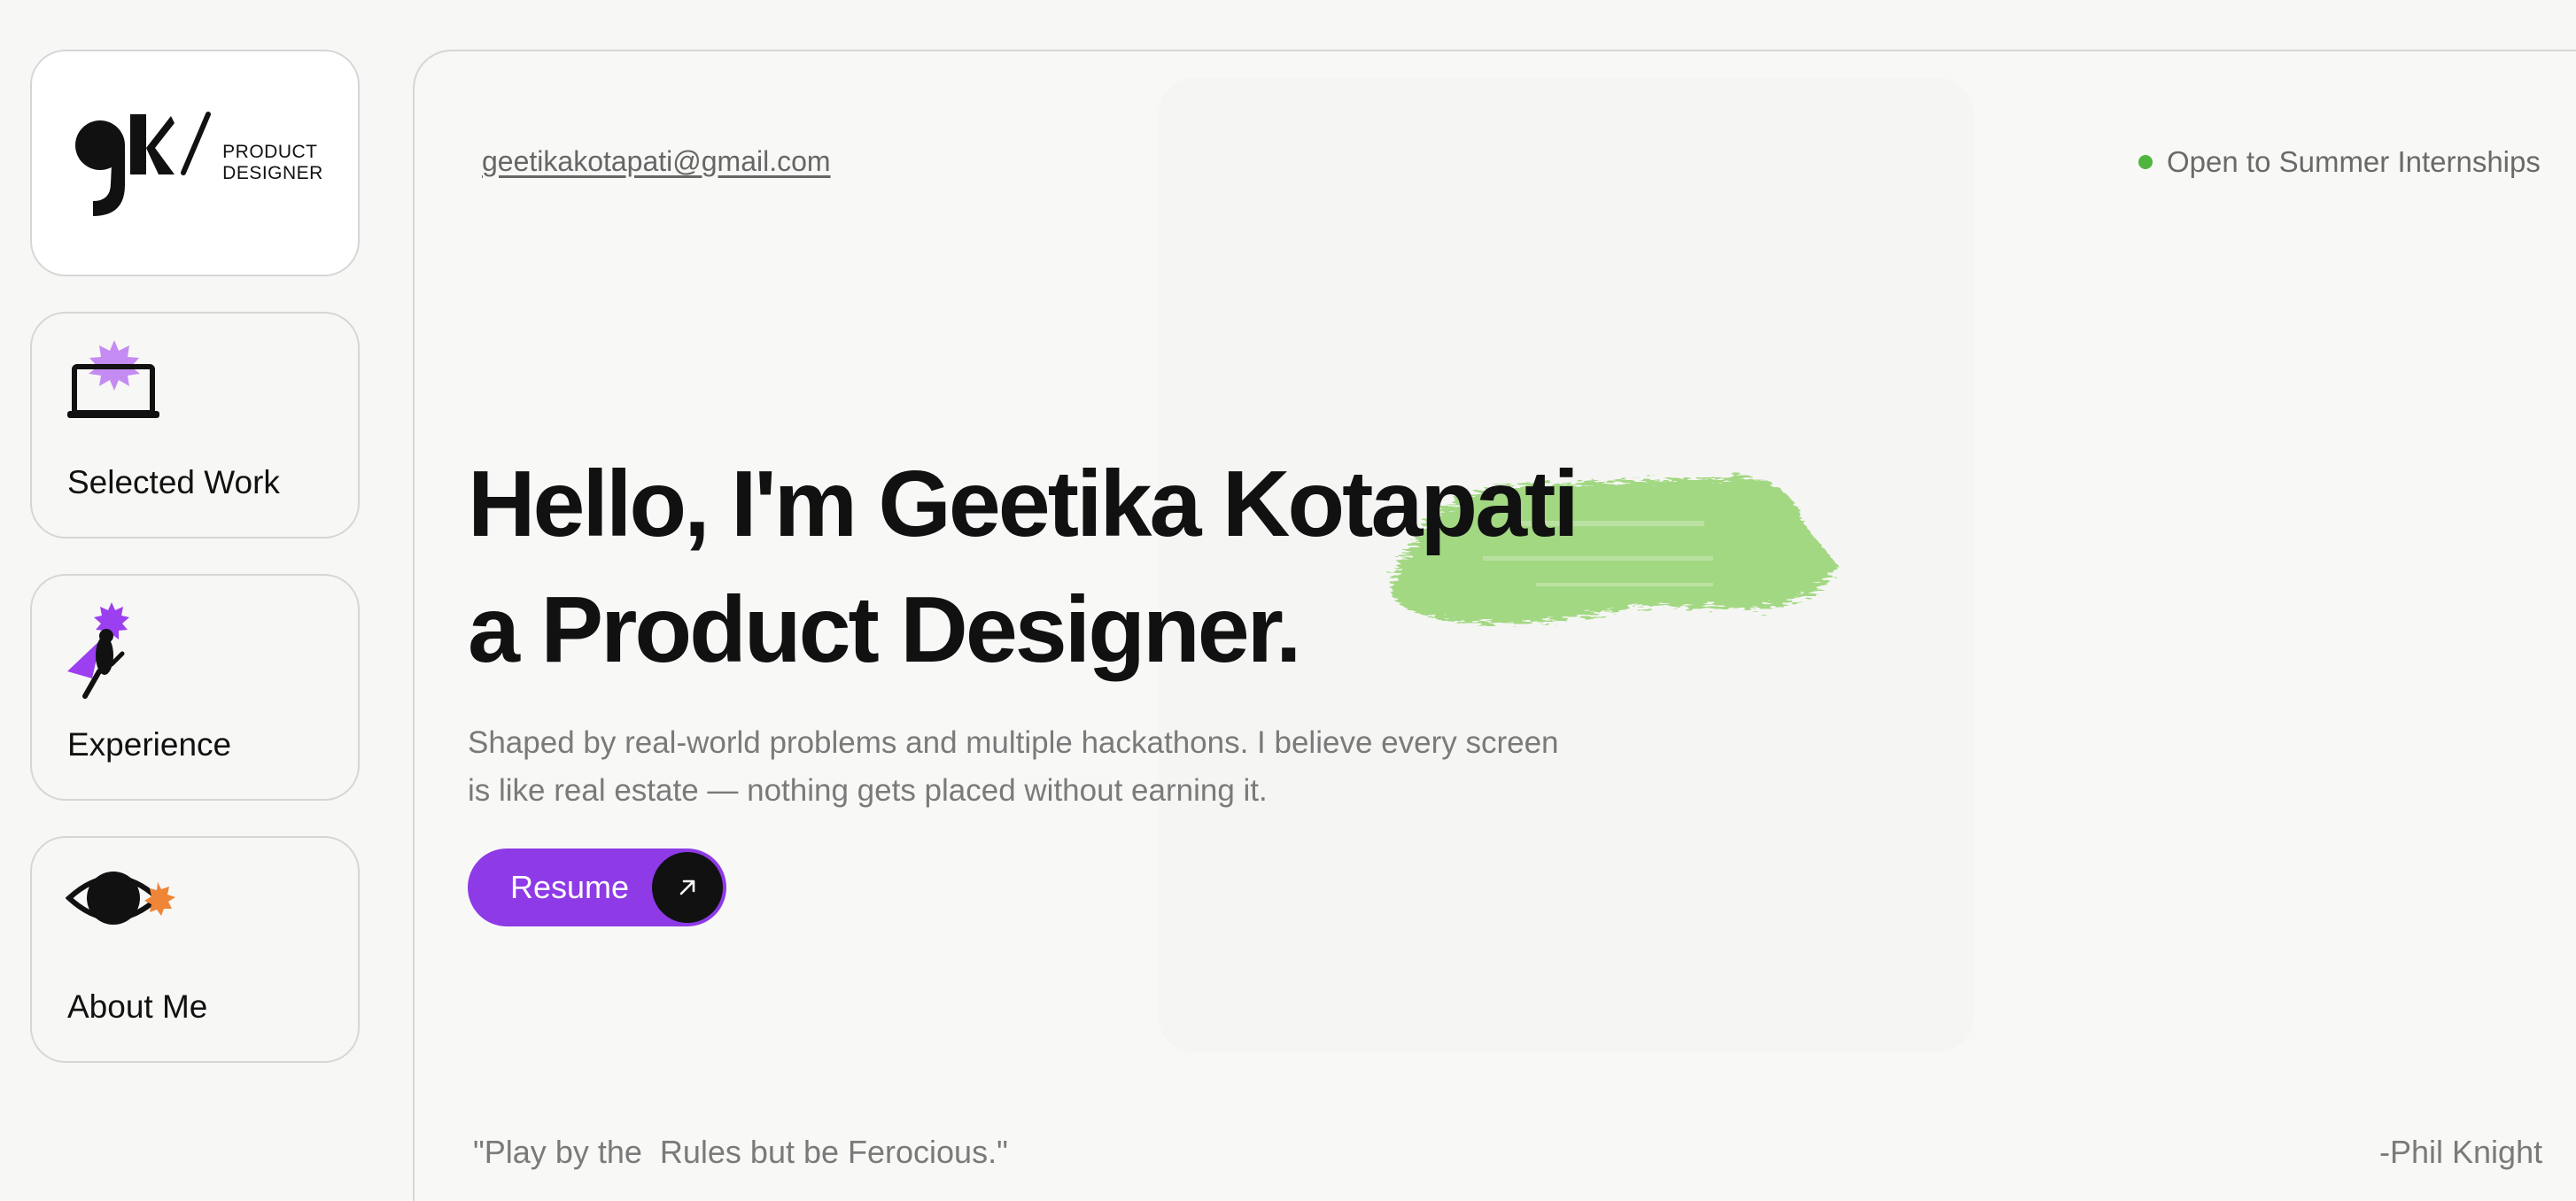 This screenshot has height=1201, width=2576. Describe the element at coordinates (143, 164) in the screenshot. I see `gk-logo-icon` at that location.